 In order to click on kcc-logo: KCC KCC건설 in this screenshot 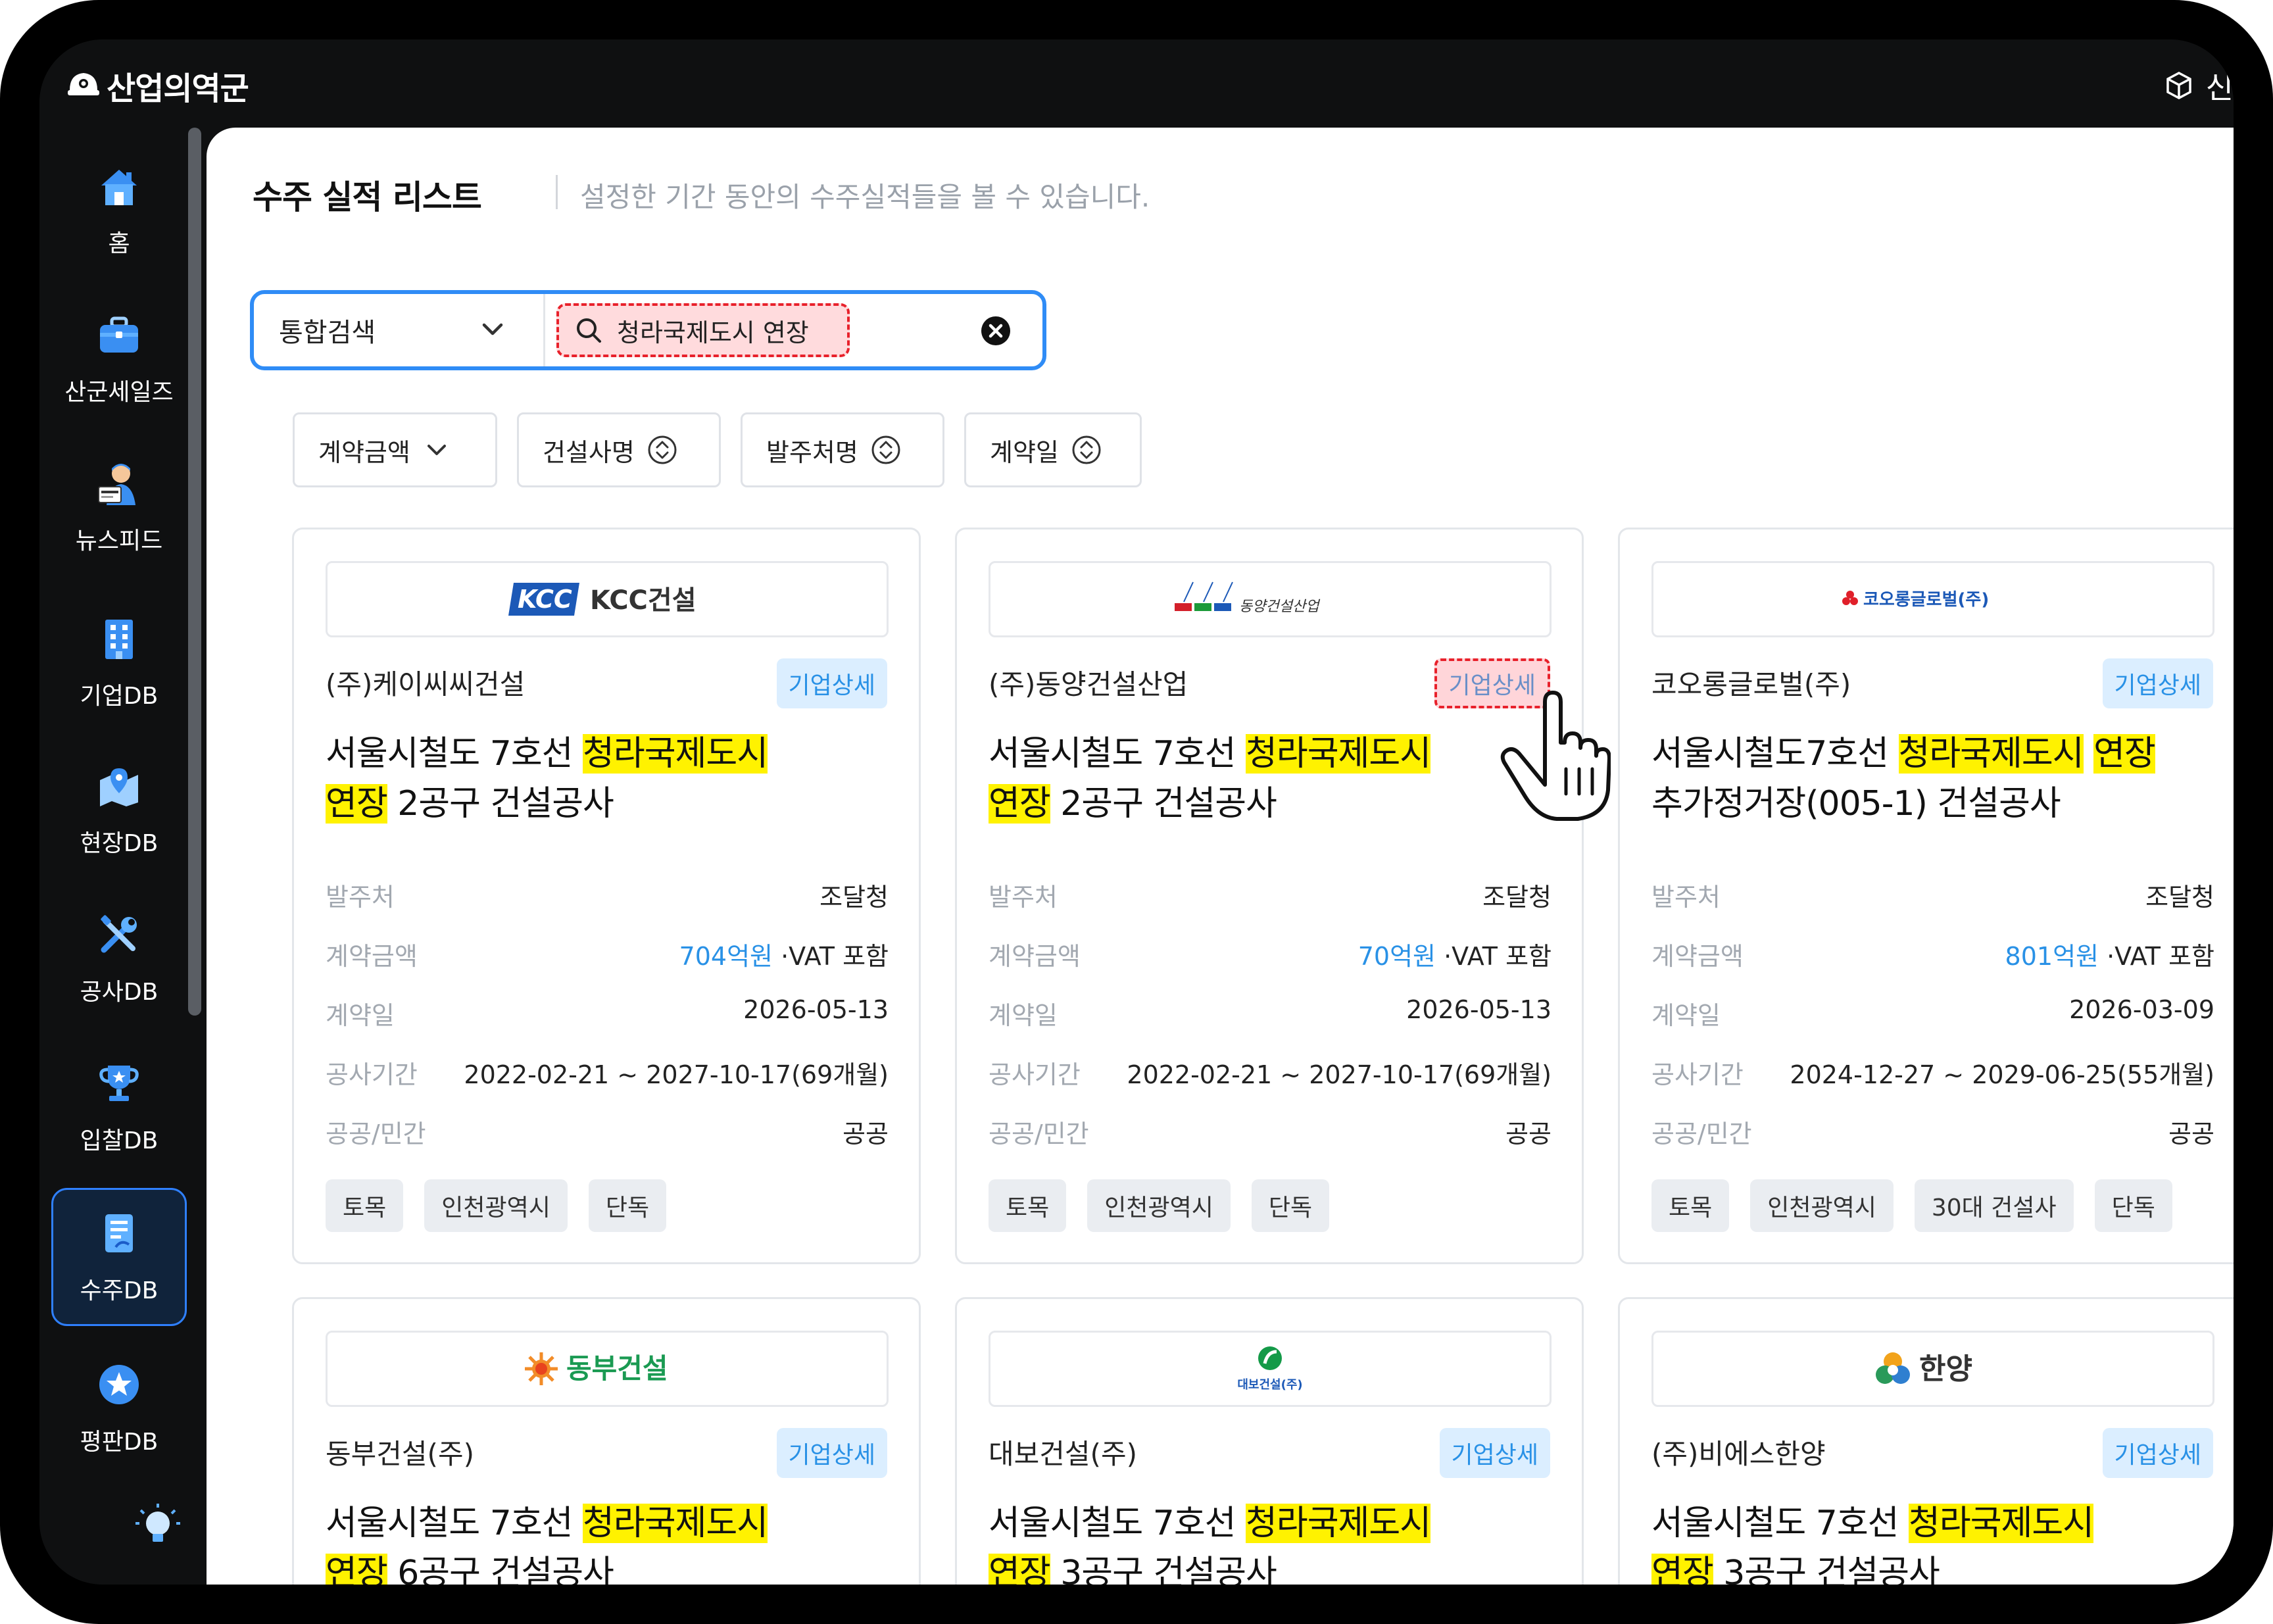, I will do `click(603, 599)`.